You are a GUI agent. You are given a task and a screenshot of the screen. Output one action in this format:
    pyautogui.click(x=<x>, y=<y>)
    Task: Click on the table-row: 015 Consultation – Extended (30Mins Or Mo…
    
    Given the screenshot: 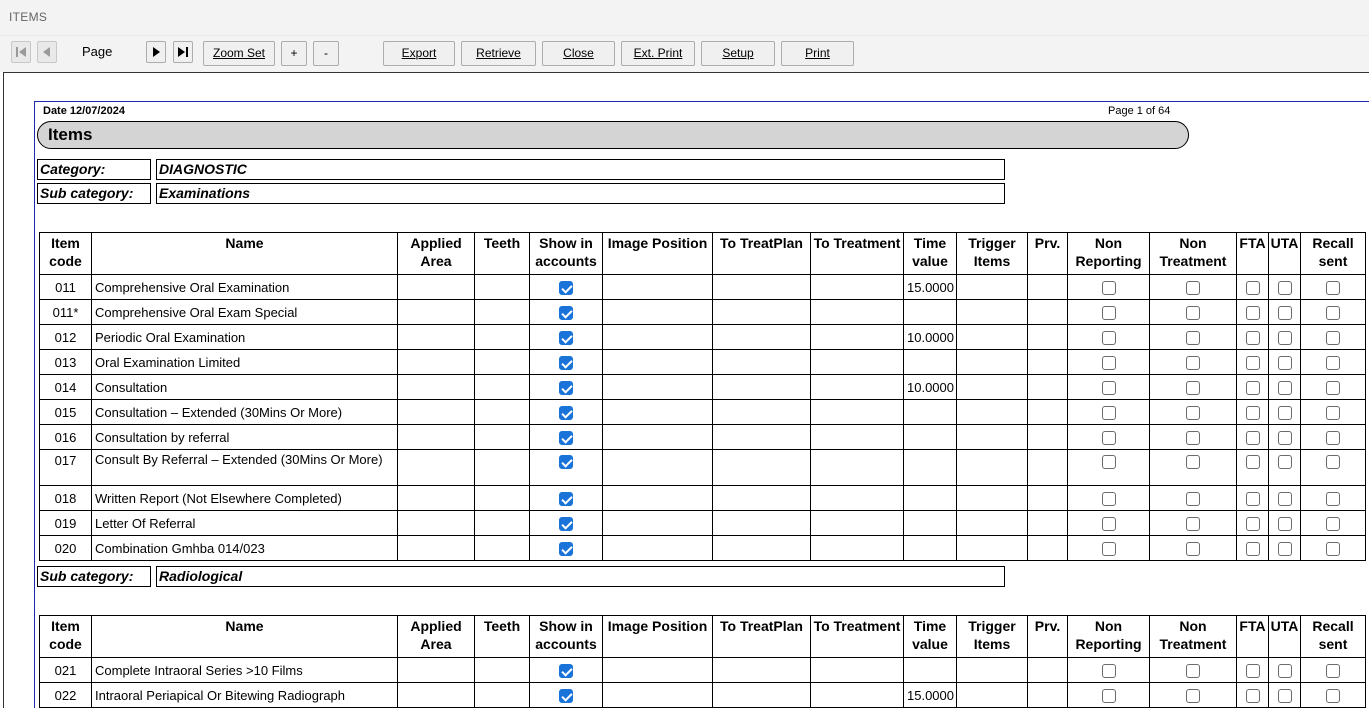 What is the action you would take?
    pyautogui.click(x=702, y=412)
    